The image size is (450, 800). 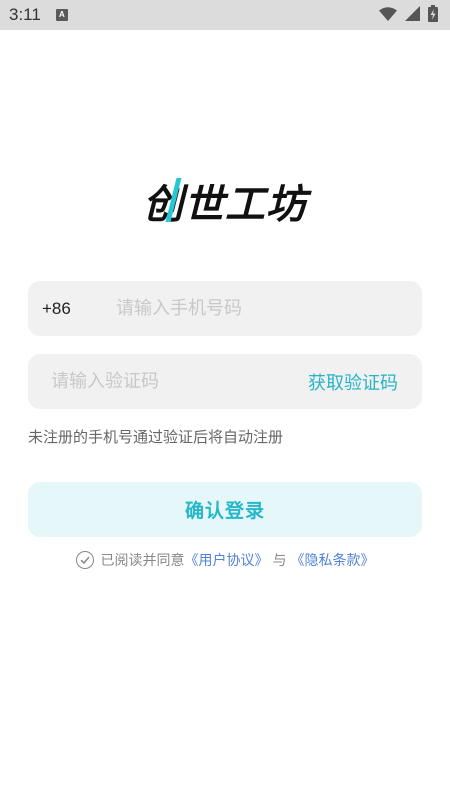 I want to click on status-time: 3:11, so click(x=25, y=14).